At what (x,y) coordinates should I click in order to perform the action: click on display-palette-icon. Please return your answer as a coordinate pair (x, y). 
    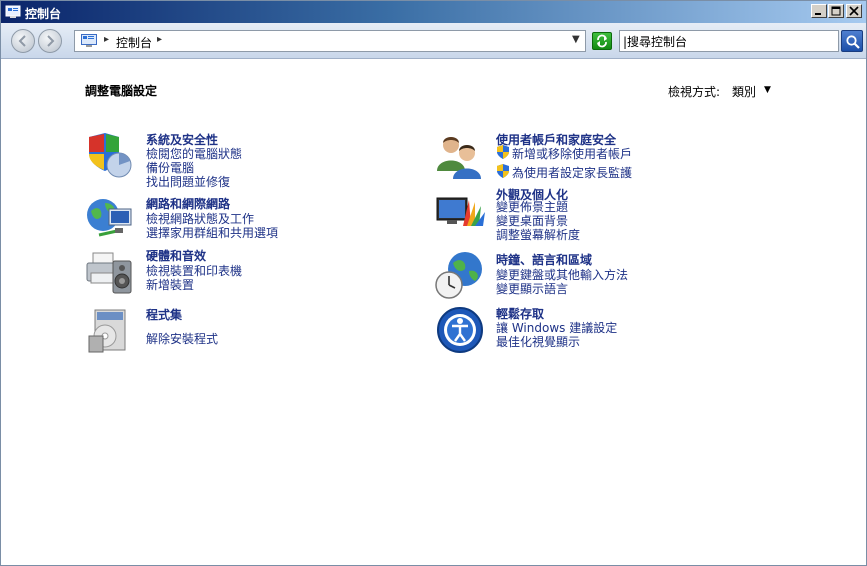
    Looking at the image, I should click on (460, 211).